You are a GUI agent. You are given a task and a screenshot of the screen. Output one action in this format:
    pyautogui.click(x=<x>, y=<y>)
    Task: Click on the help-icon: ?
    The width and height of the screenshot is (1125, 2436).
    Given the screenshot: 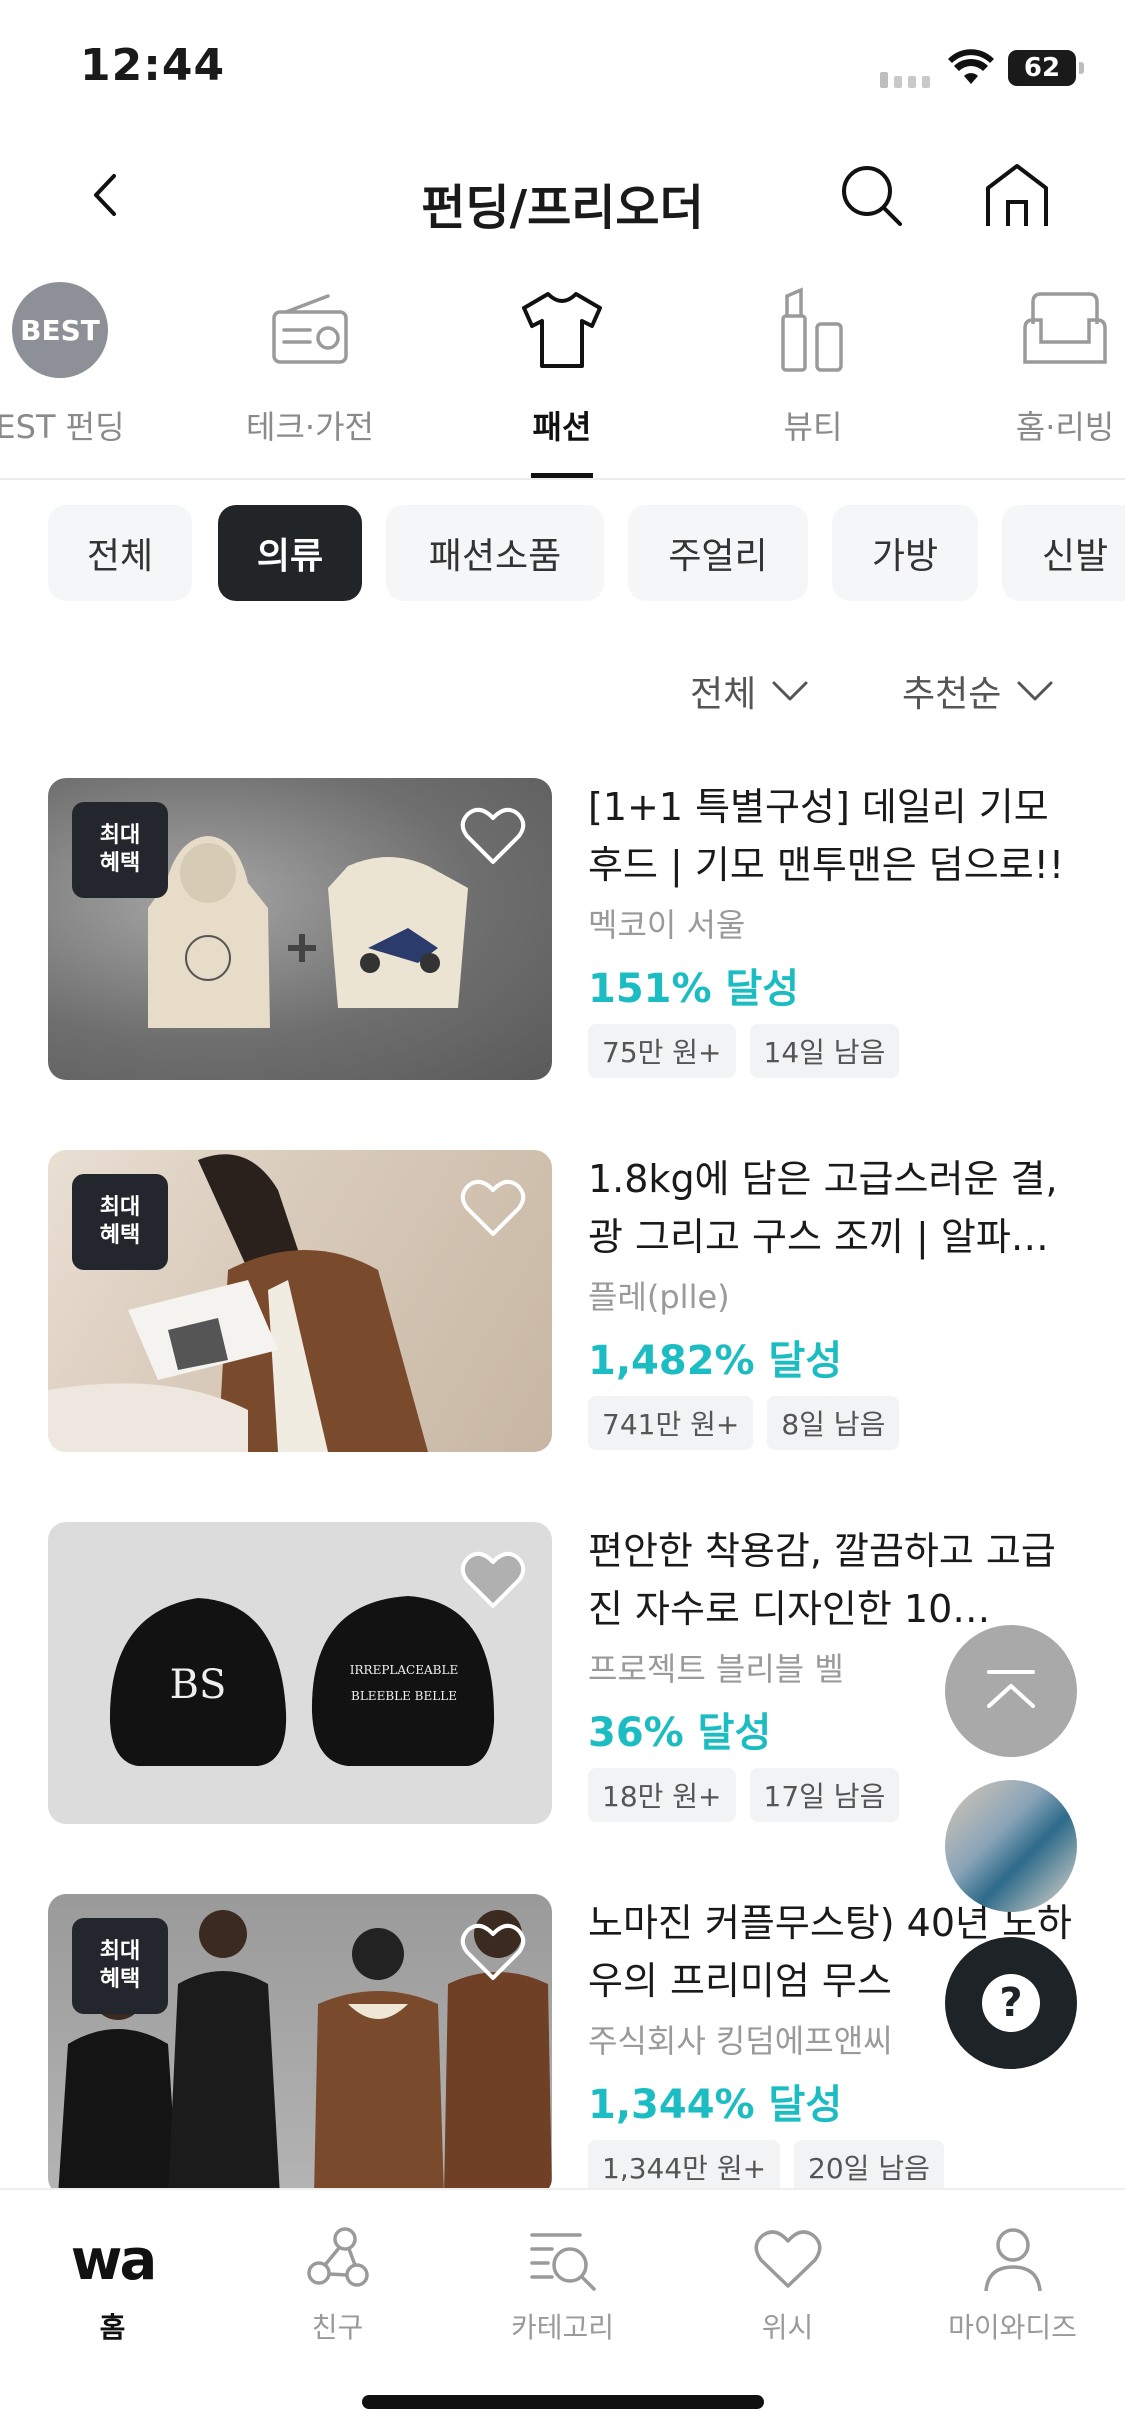 What is the action you would take?
    pyautogui.click(x=1011, y=2003)
    